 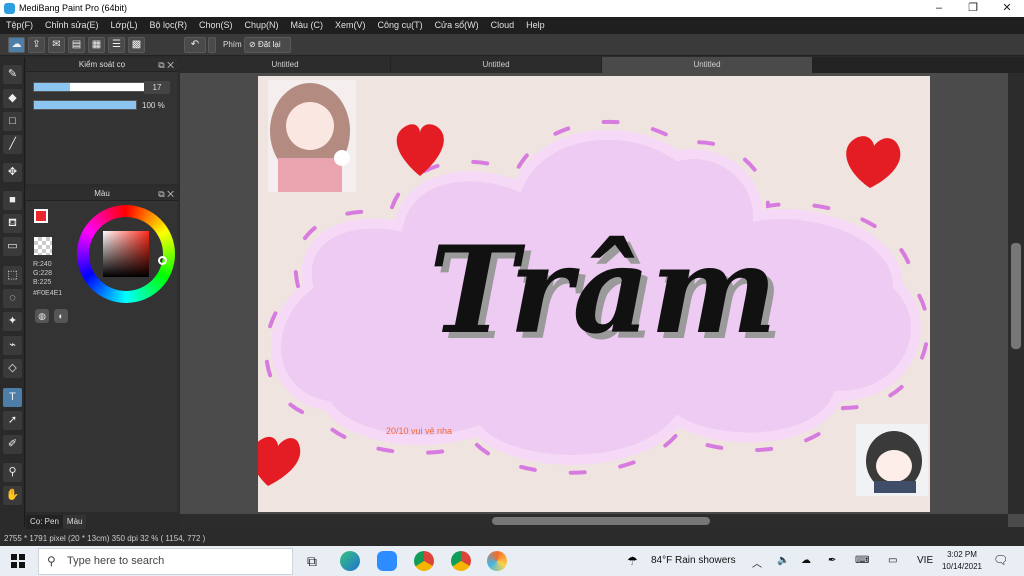 I want to click on zoom-icon, so click(x=387, y=561).